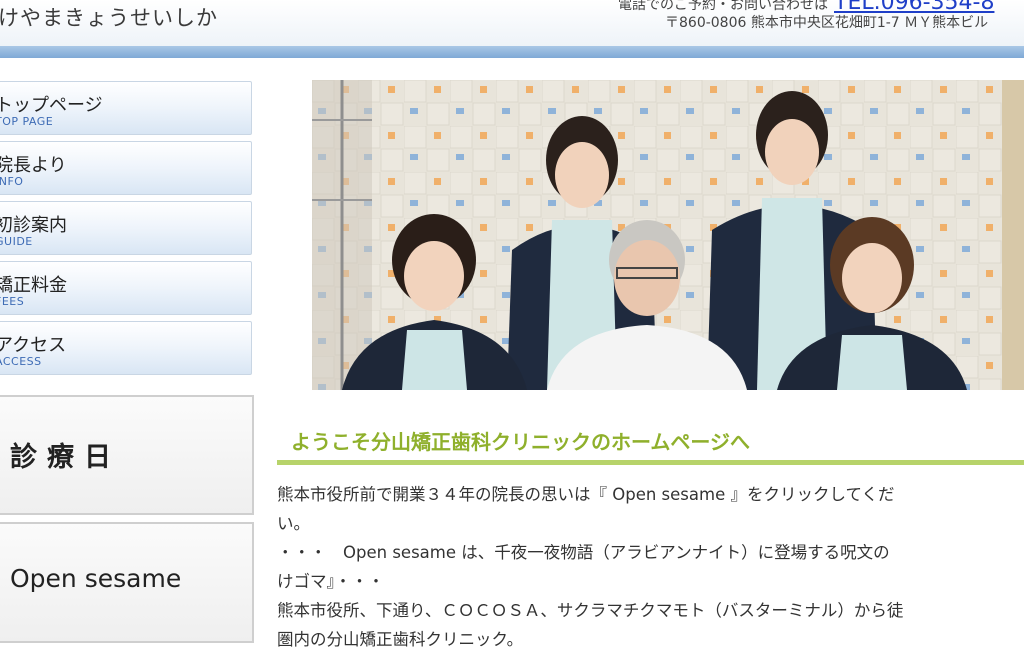 This screenshot has width=1024, height=663. What do you see at coordinates (33, 225) in the screenshot?
I see `nav-label: 初診案内` at bounding box center [33, 225].